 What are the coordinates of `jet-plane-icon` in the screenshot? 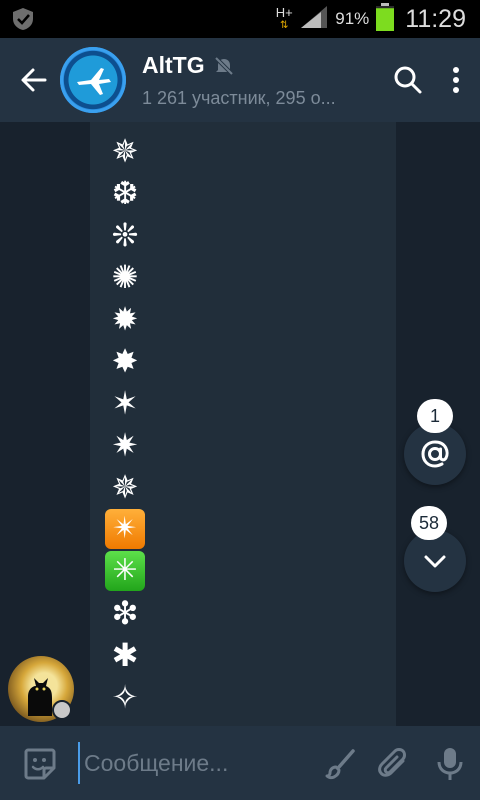 It's located at (94, 81).